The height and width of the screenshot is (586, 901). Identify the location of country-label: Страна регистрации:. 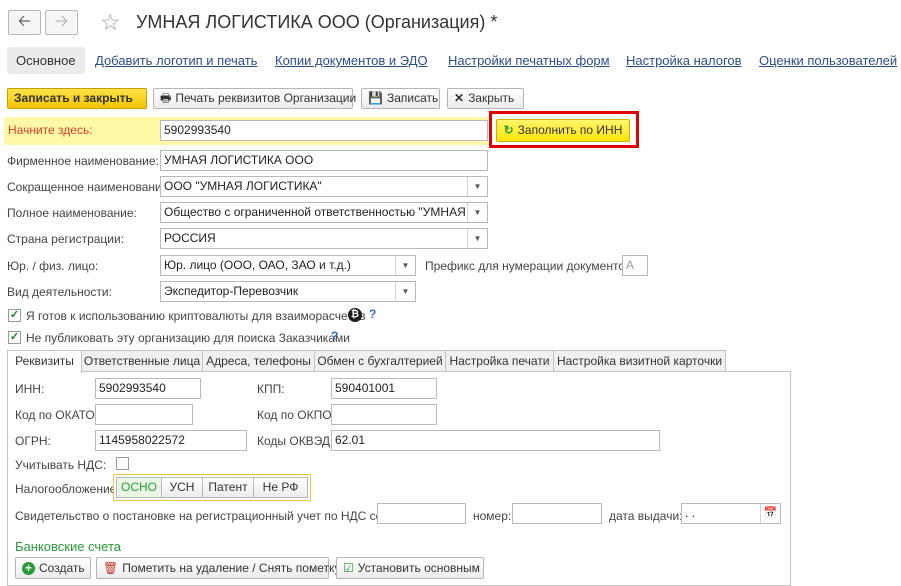
(66, 239).